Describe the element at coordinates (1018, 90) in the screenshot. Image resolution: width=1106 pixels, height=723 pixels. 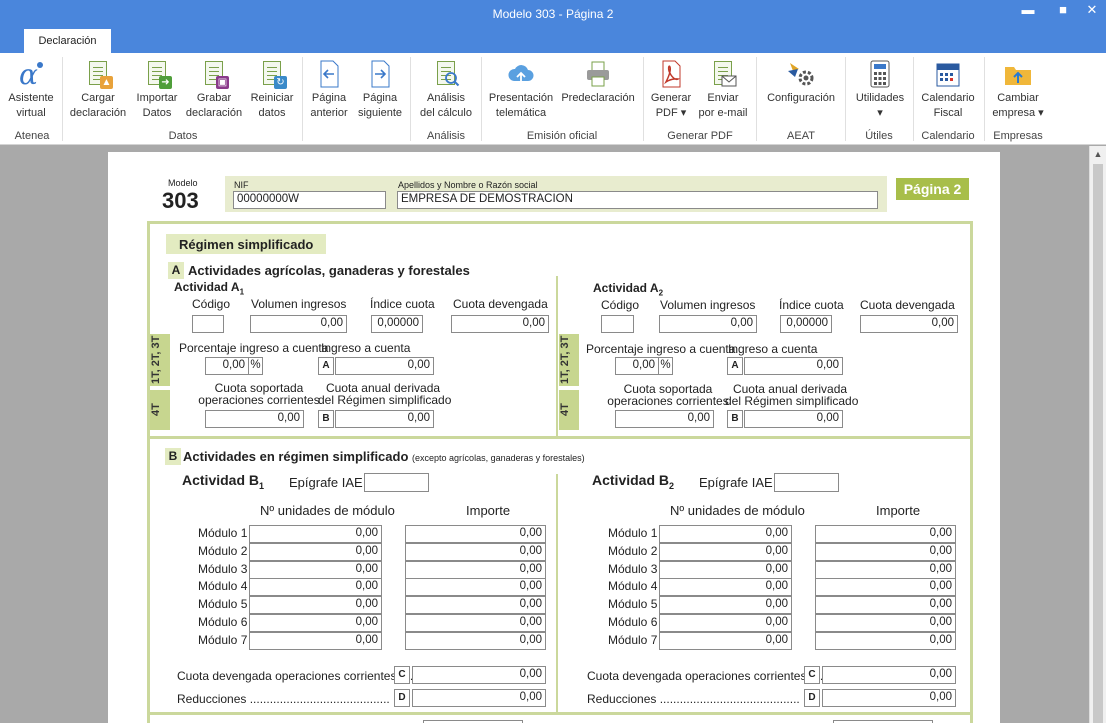
I see `cambiar-empresa-button: Cambiar empresa ▾` at that location.